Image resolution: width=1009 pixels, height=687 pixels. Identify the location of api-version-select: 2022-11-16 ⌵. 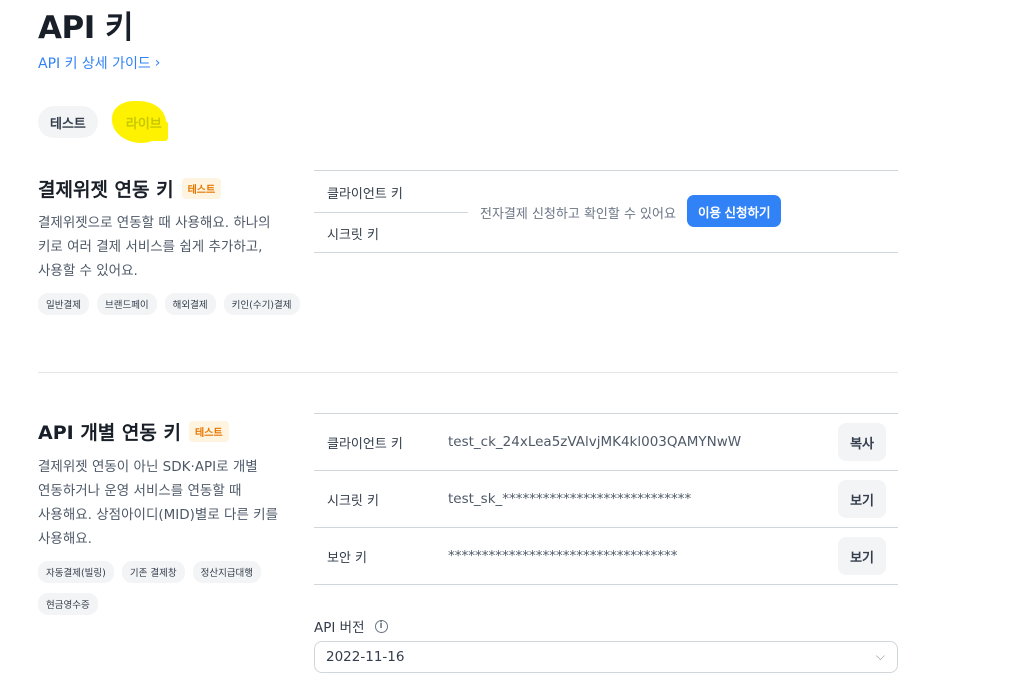
(606, 657).